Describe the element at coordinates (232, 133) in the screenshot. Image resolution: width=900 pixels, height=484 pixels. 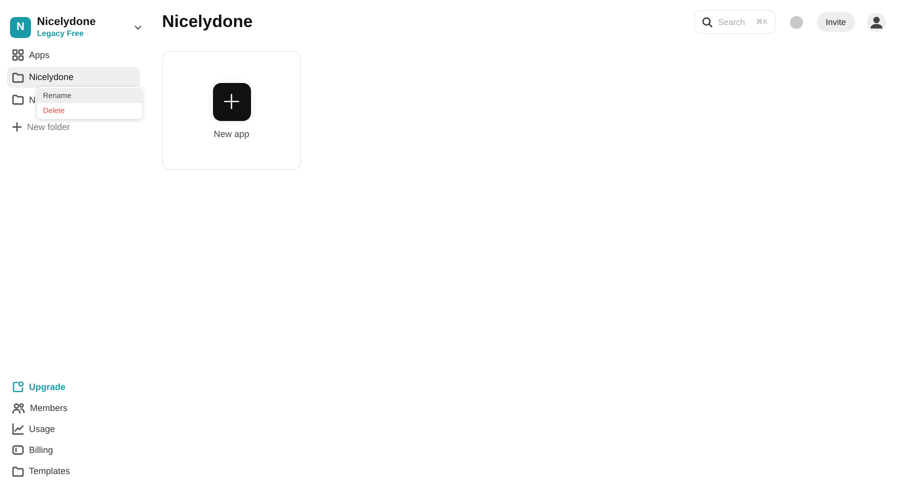
I see `card-label: New app` at that location.